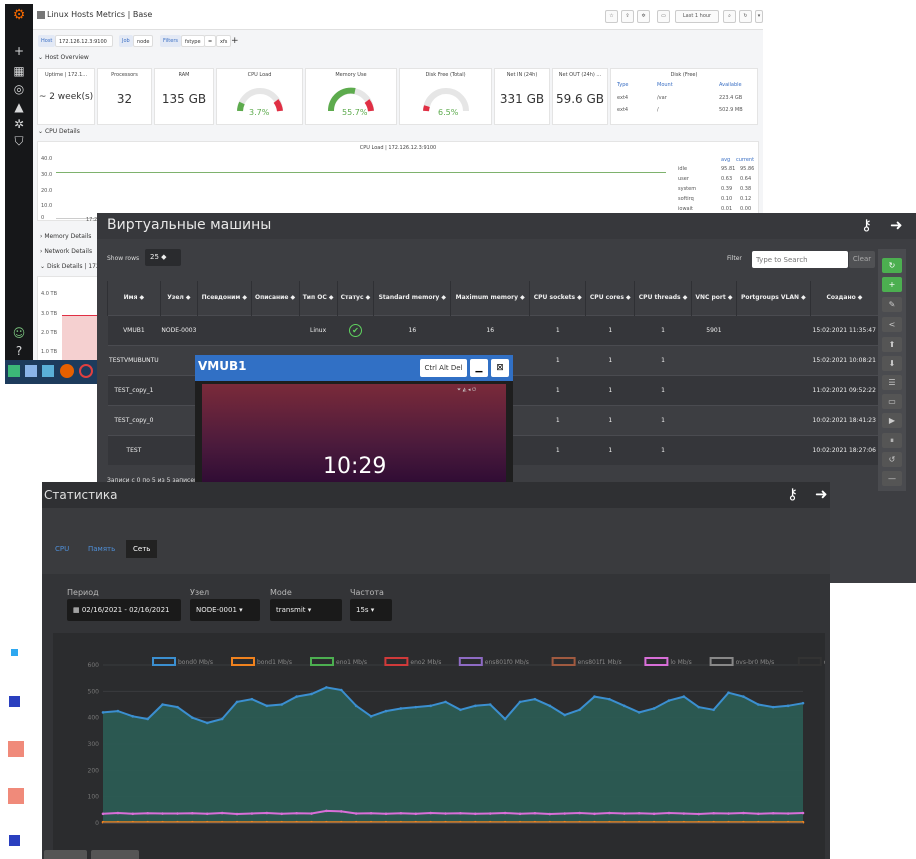 The width and height of the screenshot is (916, 859). Describe the element at coordinates (725, 160) in the screenshot. I see `legend-avg-header: avg` at that location.